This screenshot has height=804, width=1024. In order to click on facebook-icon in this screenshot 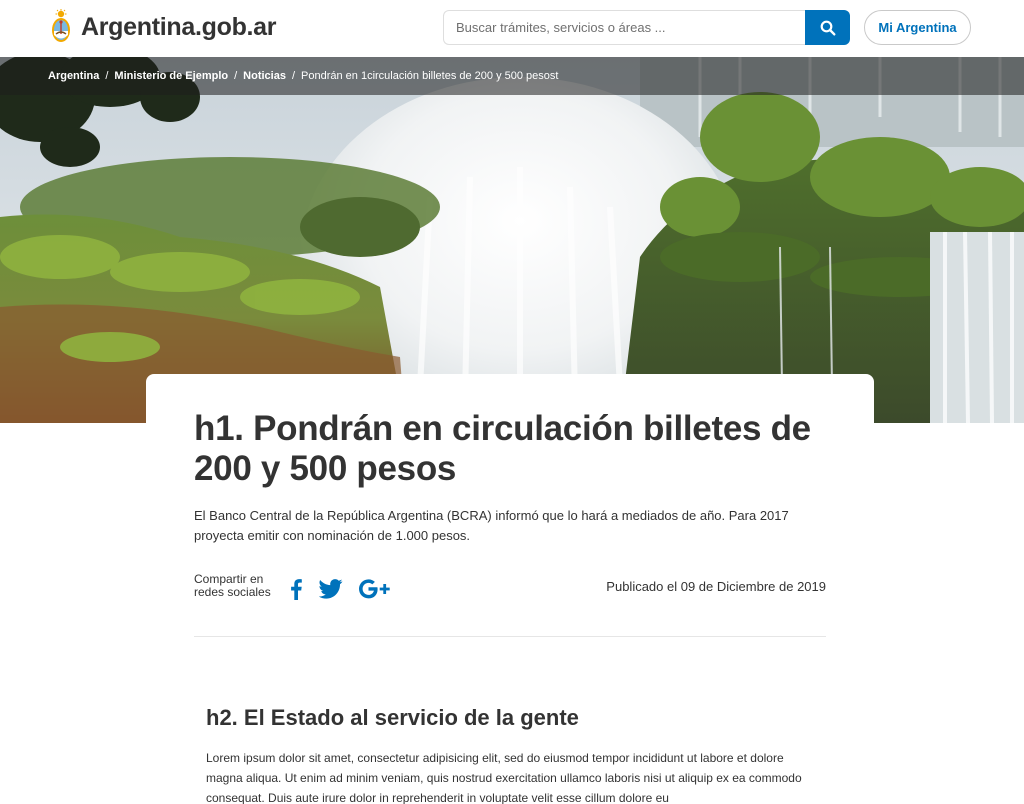, I will do `click(296, 589)`.